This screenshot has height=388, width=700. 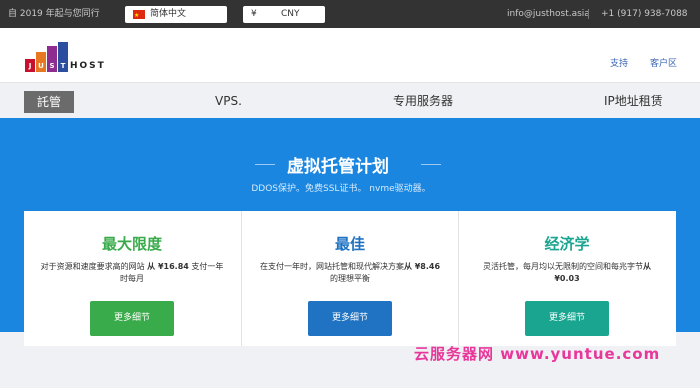 I want to click on plan-price: 从 ¥16.84, so click(x=168, y=266).